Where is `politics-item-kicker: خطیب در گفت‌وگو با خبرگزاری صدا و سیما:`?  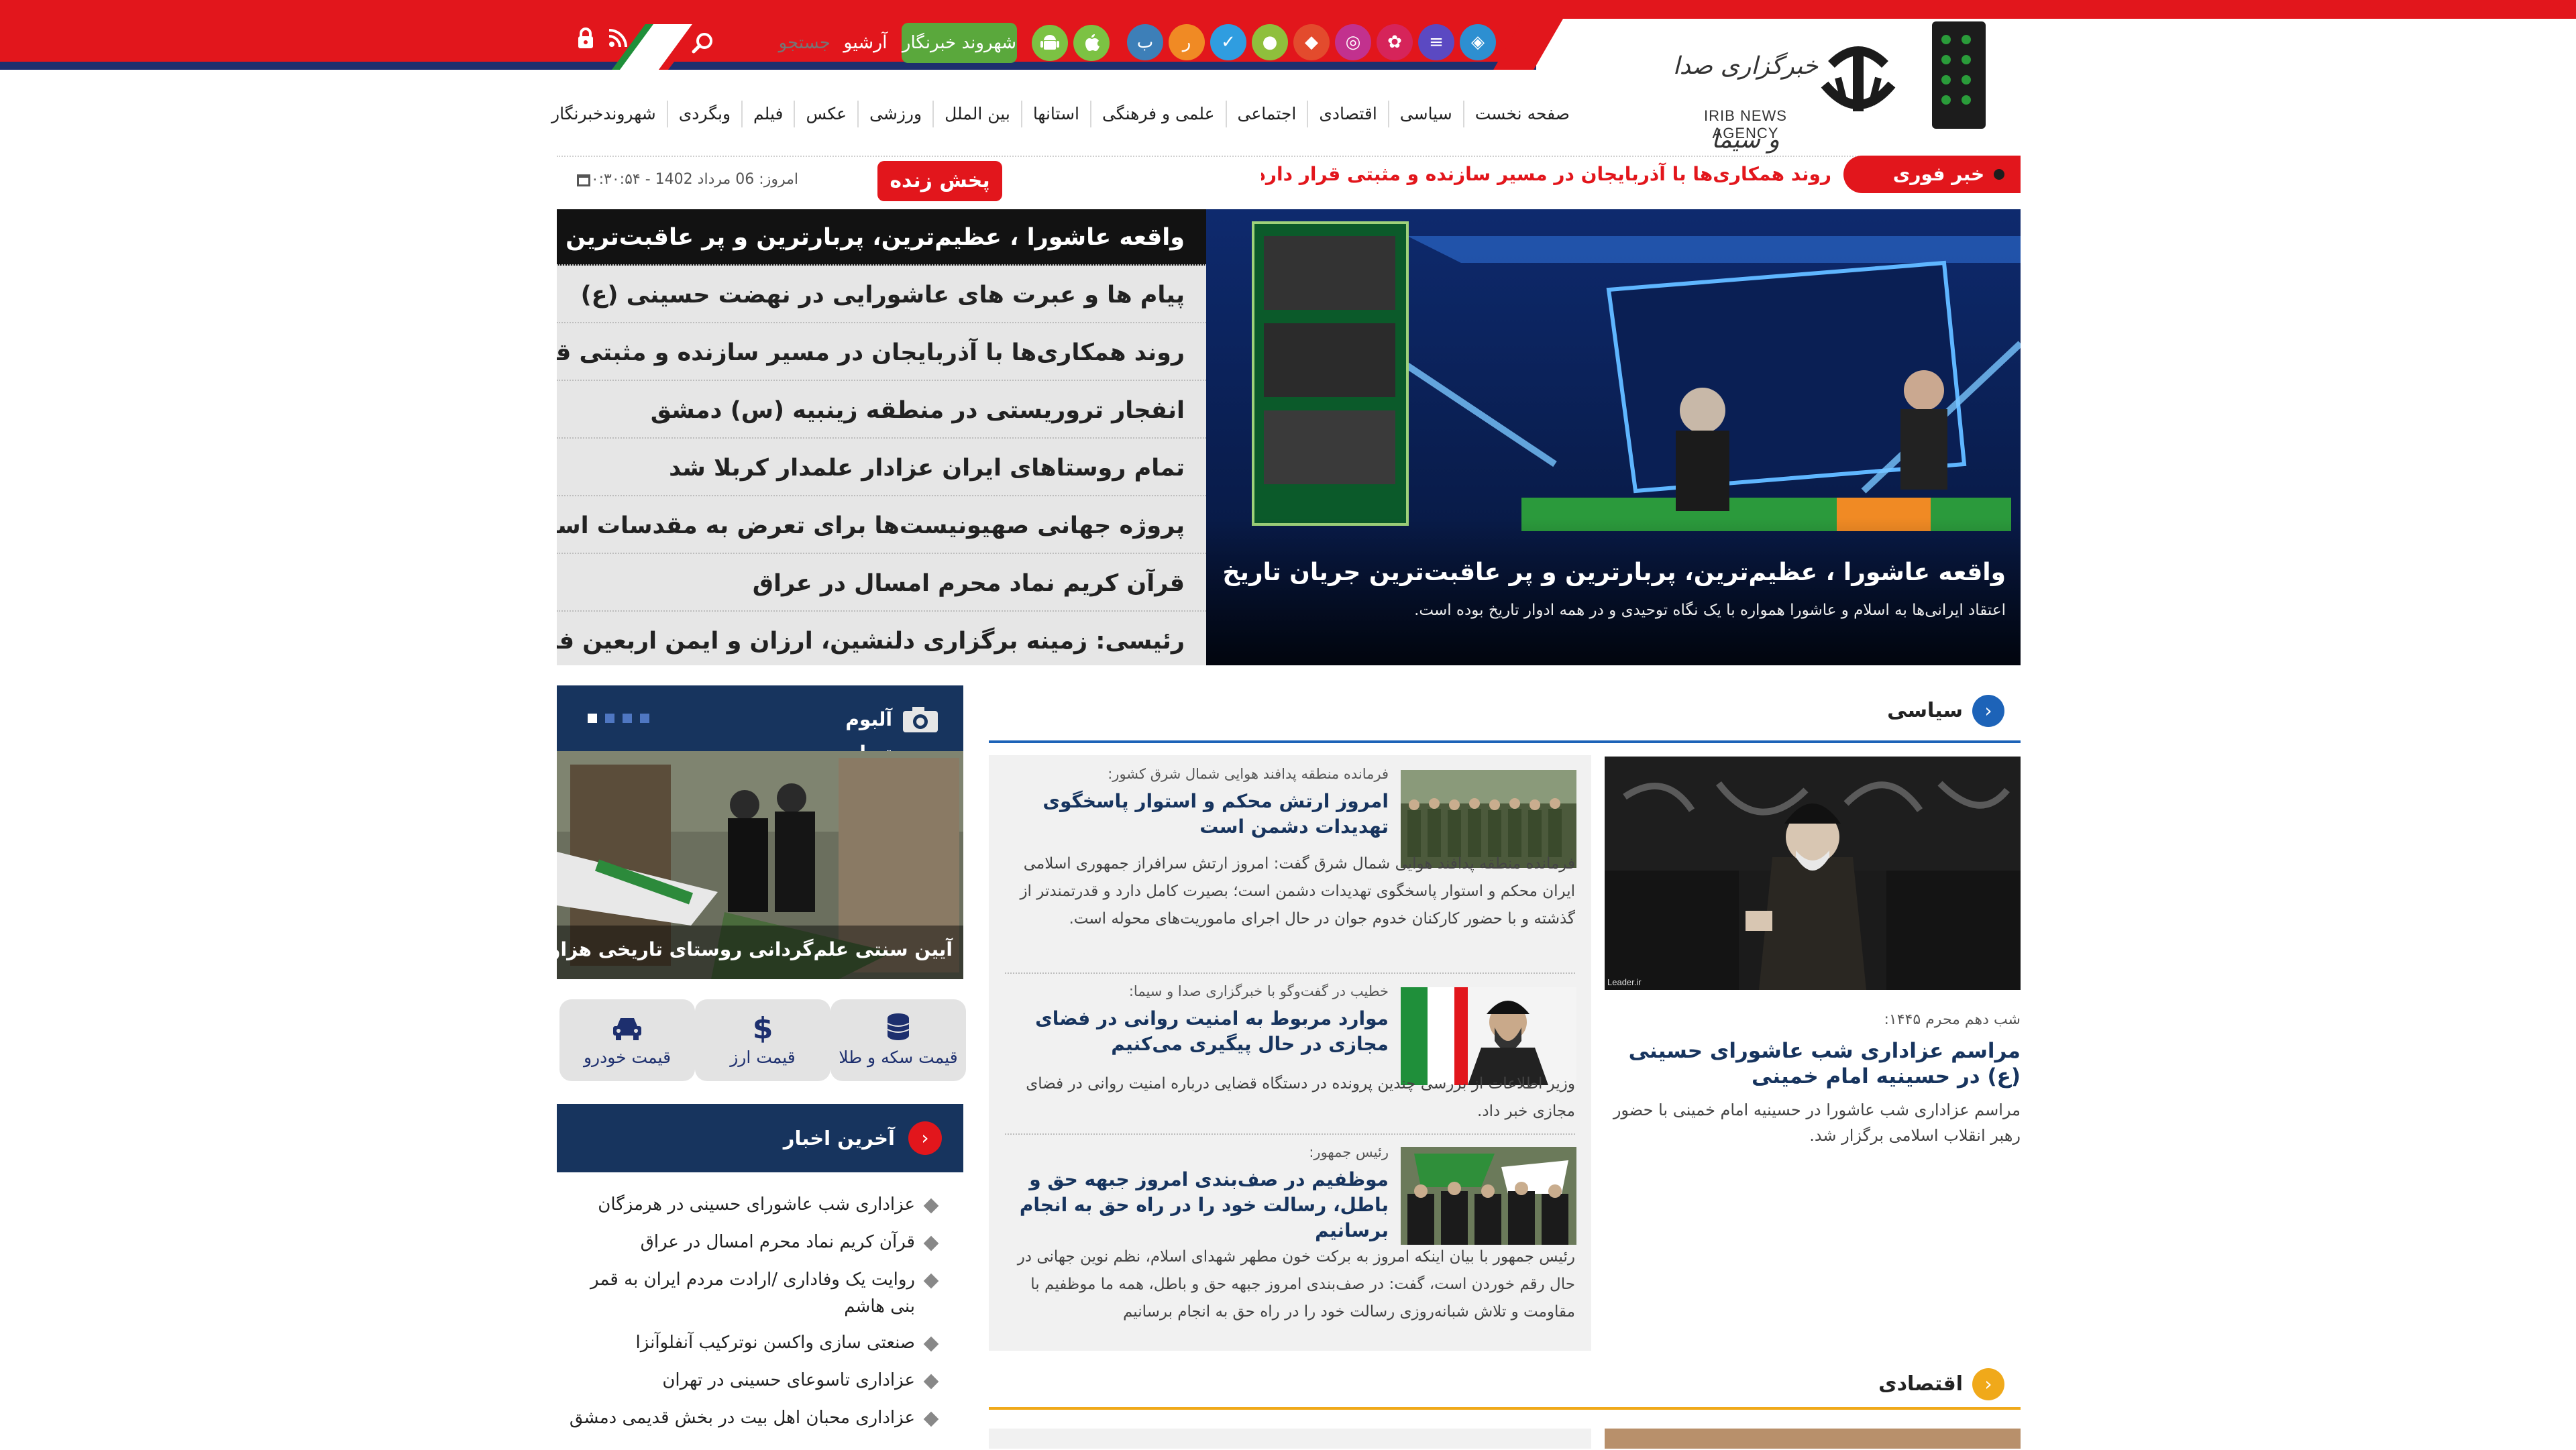 politics-item-kicker: خطیب در گفت‌وگو با خبرگزاری صدا و سیما: is located at coordinates (1258, 991).